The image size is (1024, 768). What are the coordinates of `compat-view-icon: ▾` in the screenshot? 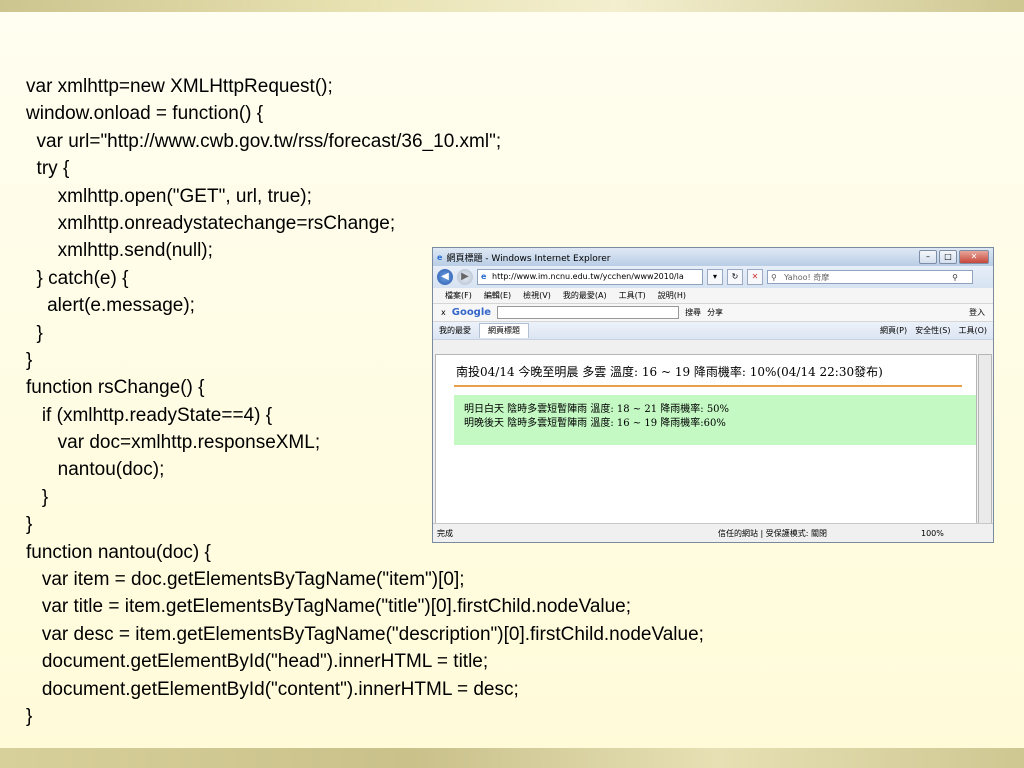 It's located at (715, 277).